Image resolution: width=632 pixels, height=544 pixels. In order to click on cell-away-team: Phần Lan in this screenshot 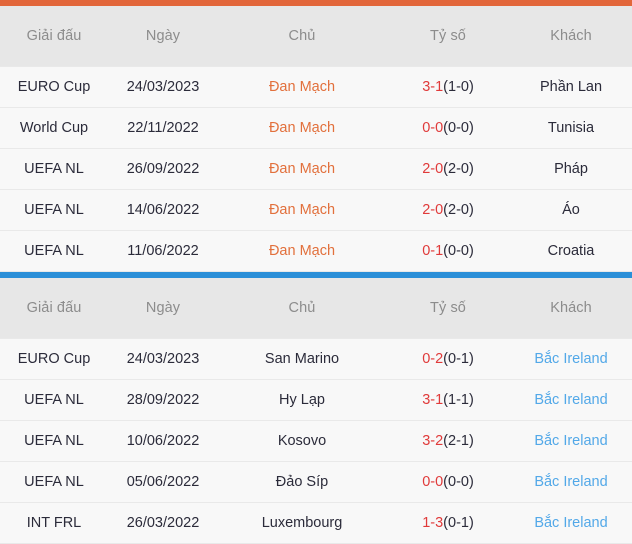, I will do `click(571, 87)`.